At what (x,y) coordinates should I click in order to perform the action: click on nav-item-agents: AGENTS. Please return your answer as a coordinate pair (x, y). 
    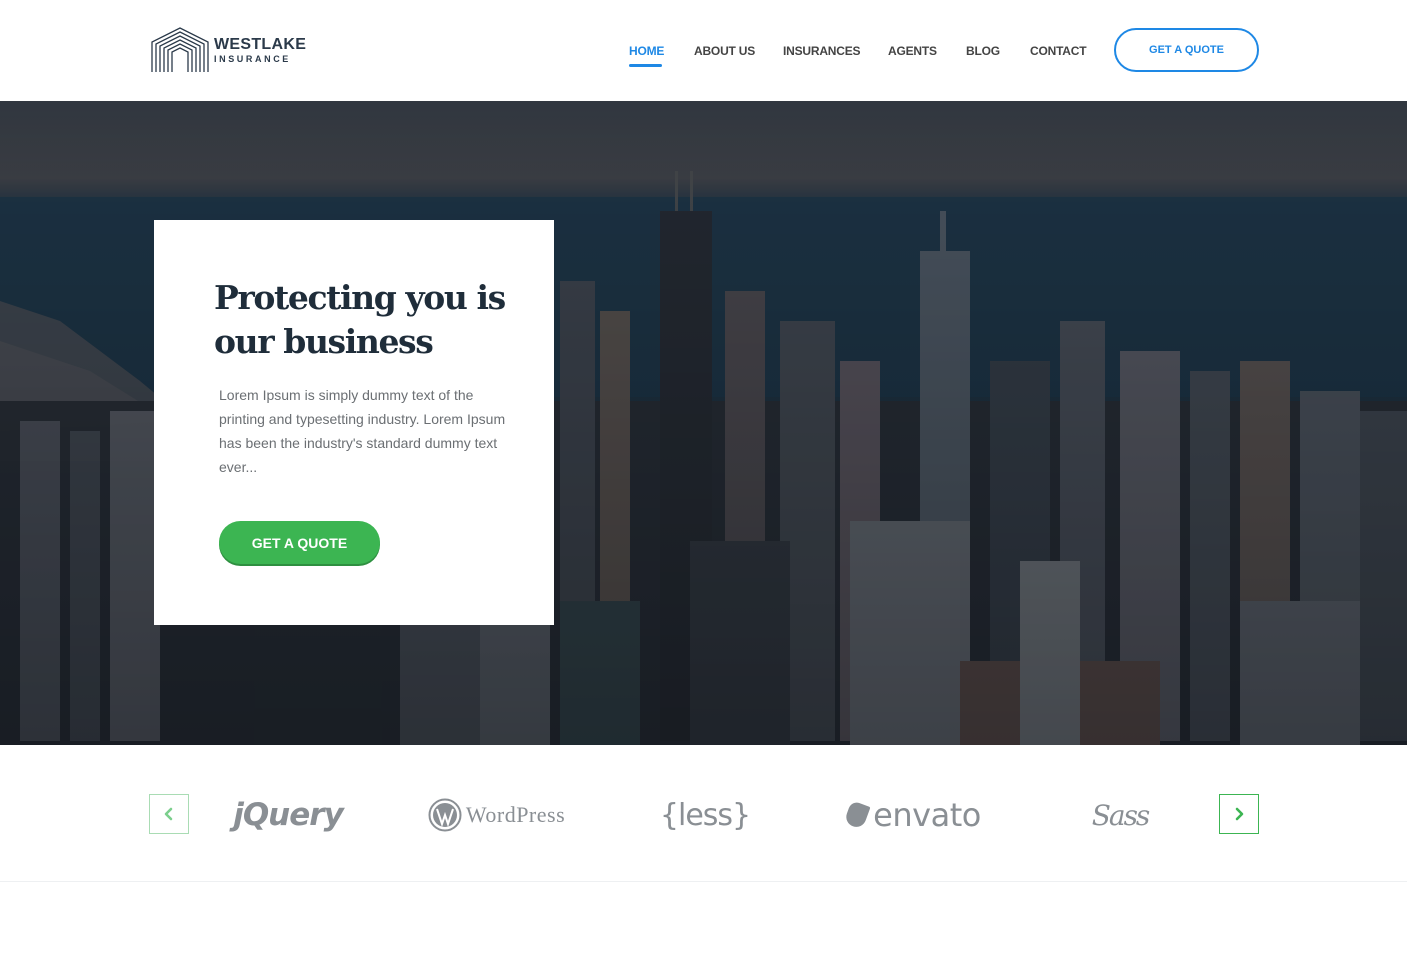
    Looking at the image, I should click on (912, 51).